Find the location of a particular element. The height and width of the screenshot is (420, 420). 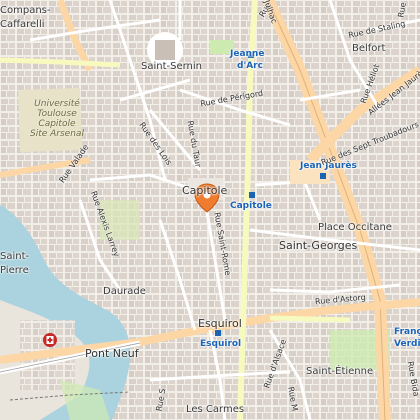

metro-capitole-icon is located at coordinates (252, 195).